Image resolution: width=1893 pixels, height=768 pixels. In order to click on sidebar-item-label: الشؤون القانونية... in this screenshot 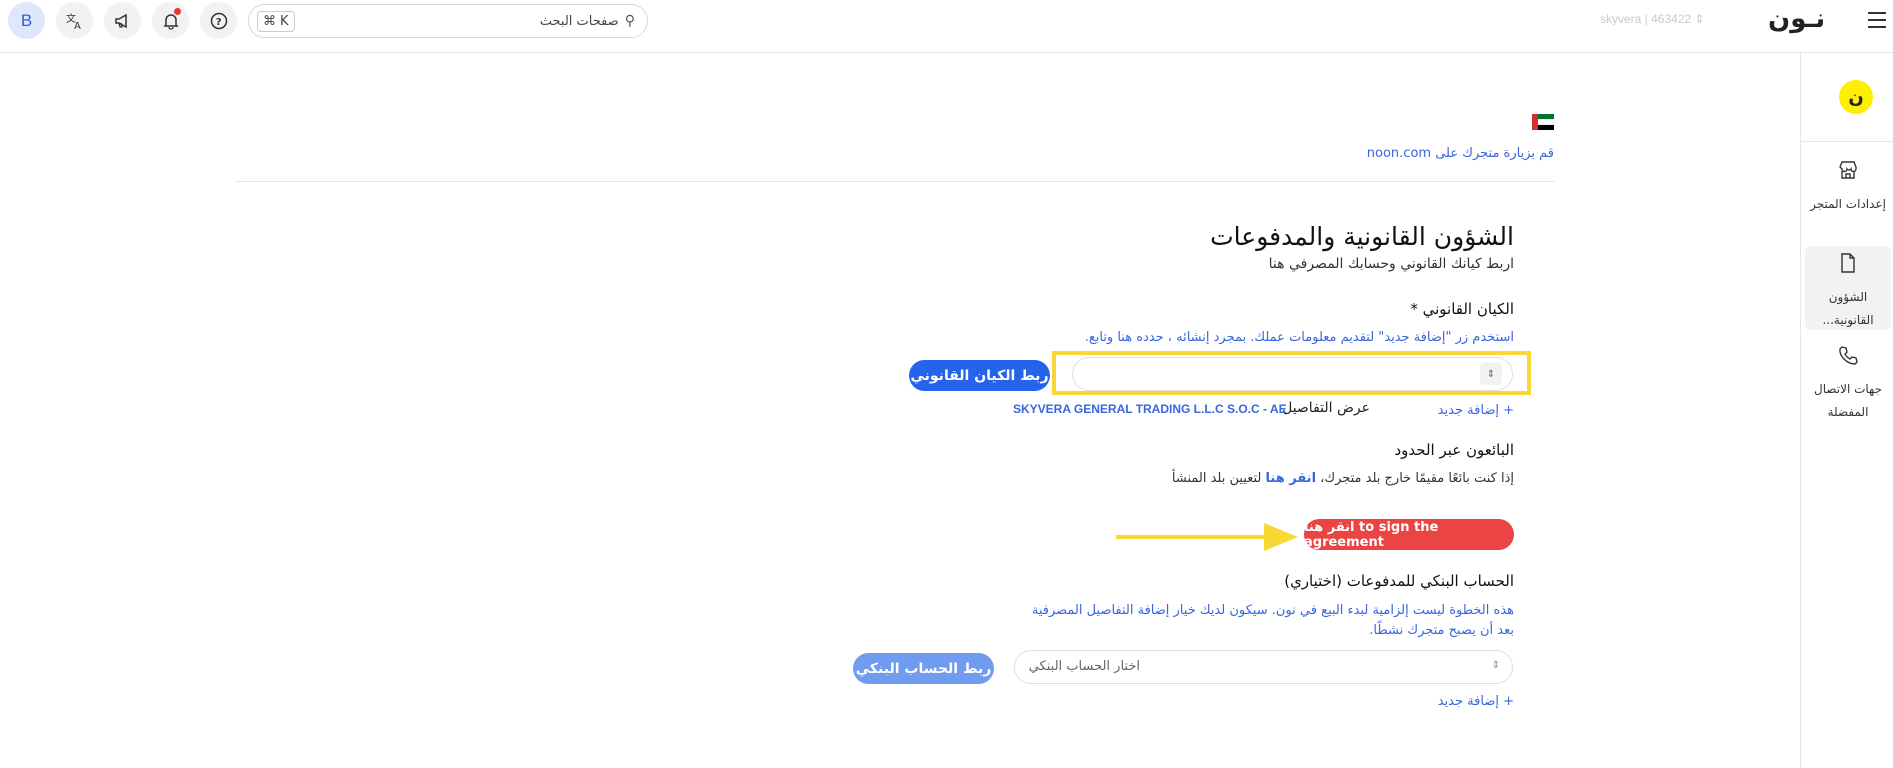, I will do `click(1848, 308)`.